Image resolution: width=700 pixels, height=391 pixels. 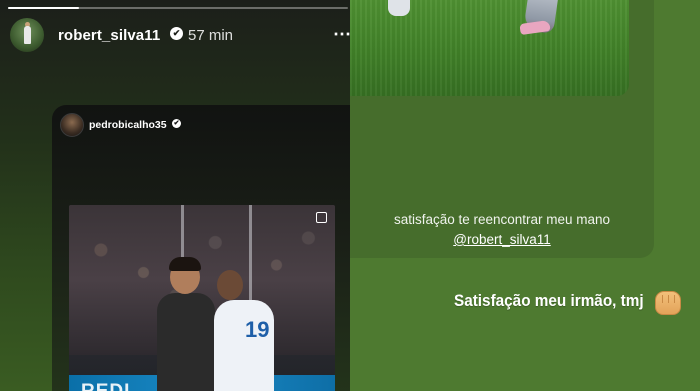 I want to click on player-white-head, so click(x=230, y=285).